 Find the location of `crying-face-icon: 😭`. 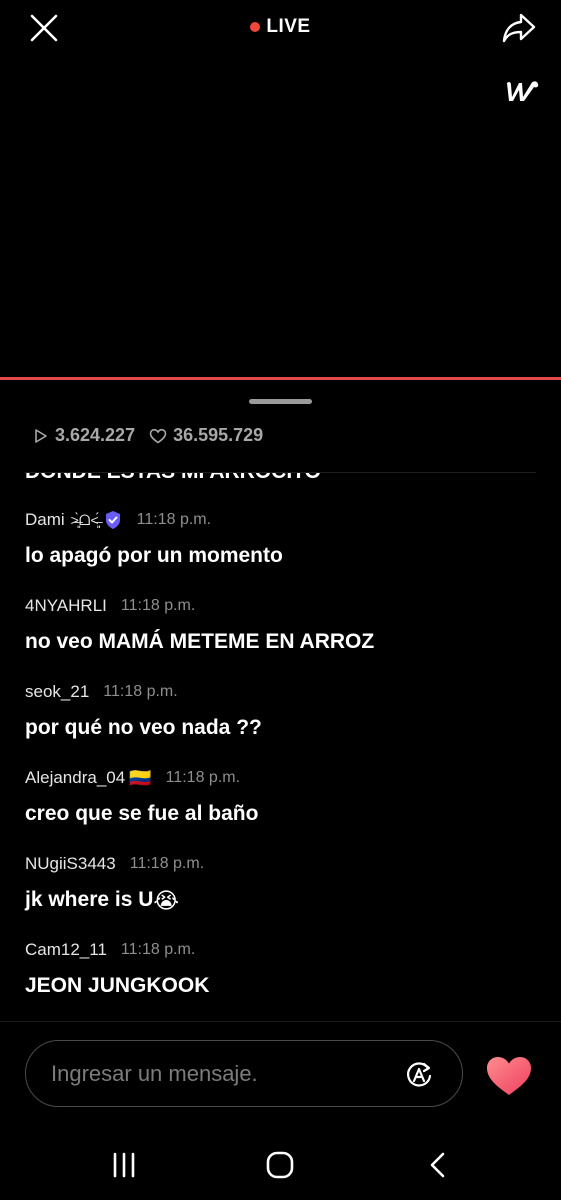

crying-face-icon: 😭 is located at coordinates (166, 900).